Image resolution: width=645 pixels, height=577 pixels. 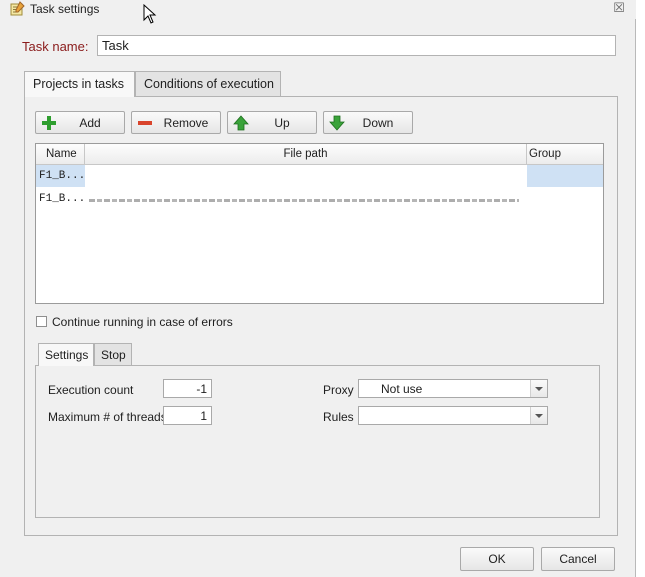 What do you see at coordinates (145, 123) in the screenshot?
I see `minus-icon` at bounding box center [145, 123].